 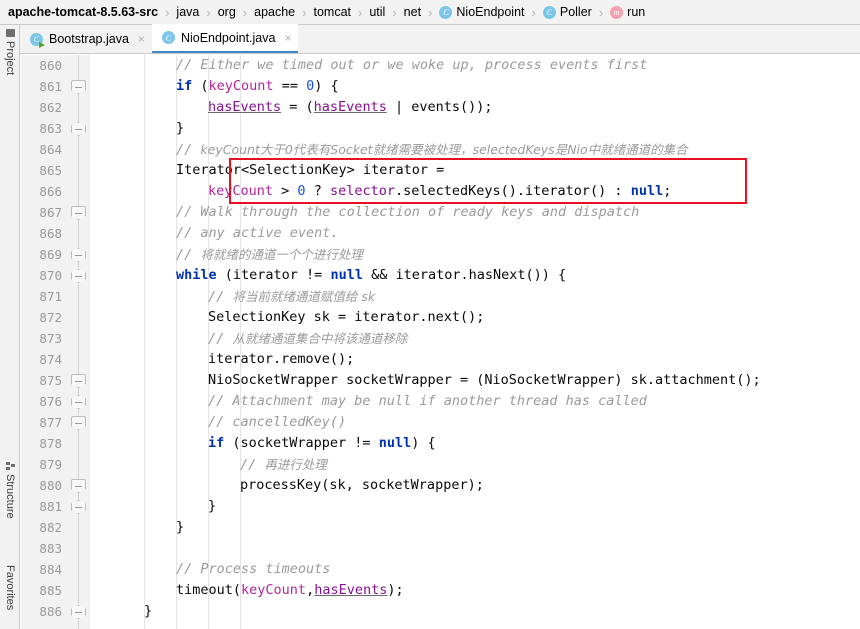 I want to click on breadcrumb-item-util: util, so click(x=377, y=12).